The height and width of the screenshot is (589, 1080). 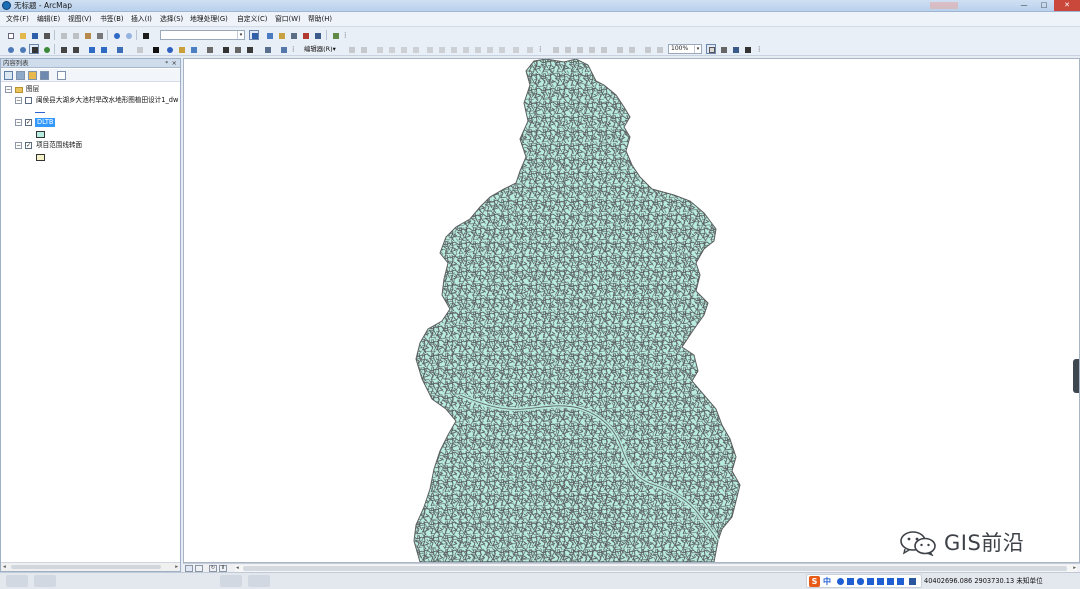 What do you see at coordinates (591, 49) in the screenshot?
I see `zoom-whole-page-icon` at bounding box center [591, 49].